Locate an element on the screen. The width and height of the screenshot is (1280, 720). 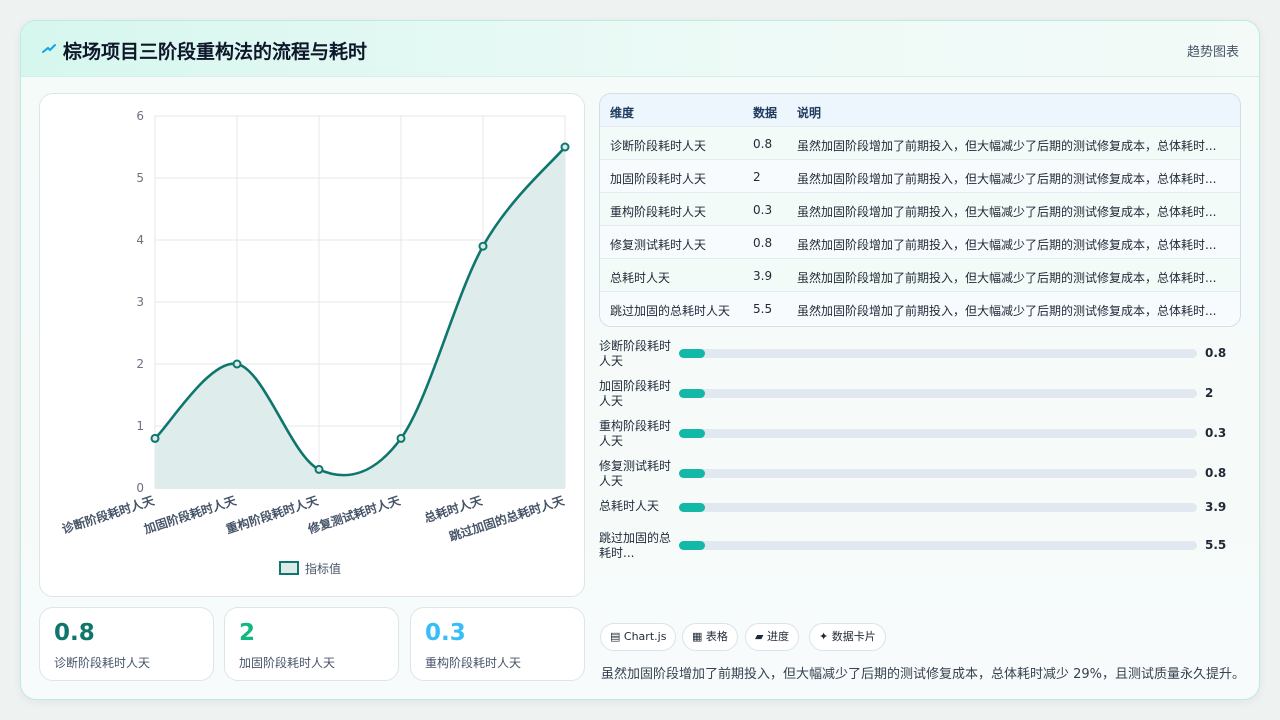
table-header-cell: 数据 is located at coordinates (765, 113).